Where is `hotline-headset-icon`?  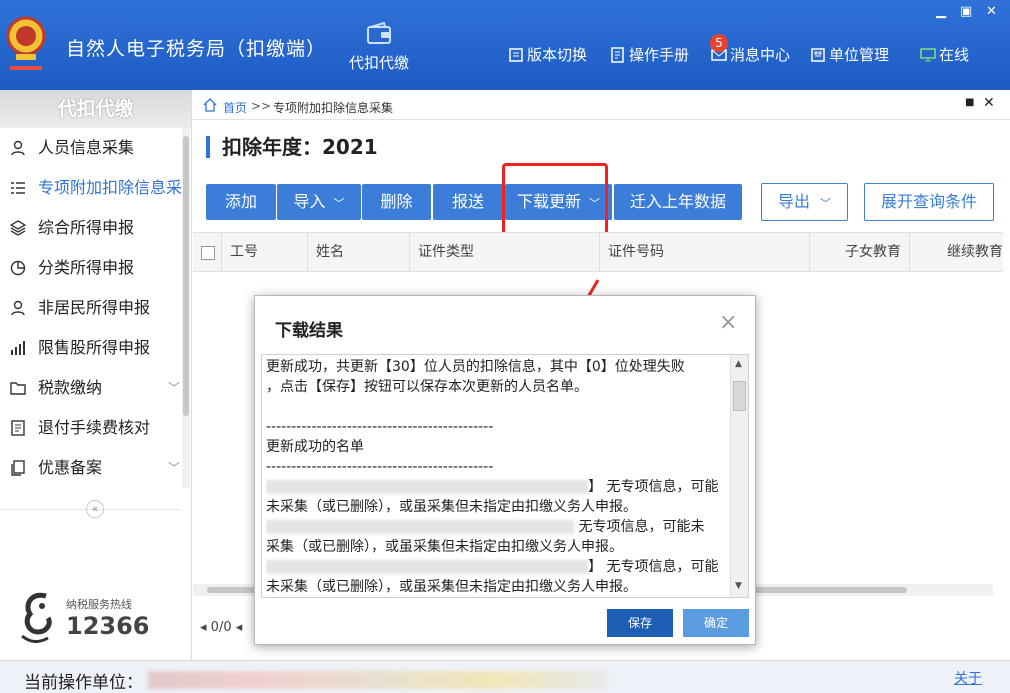
hotline-headset-icon is located at coordinates (36, 617).